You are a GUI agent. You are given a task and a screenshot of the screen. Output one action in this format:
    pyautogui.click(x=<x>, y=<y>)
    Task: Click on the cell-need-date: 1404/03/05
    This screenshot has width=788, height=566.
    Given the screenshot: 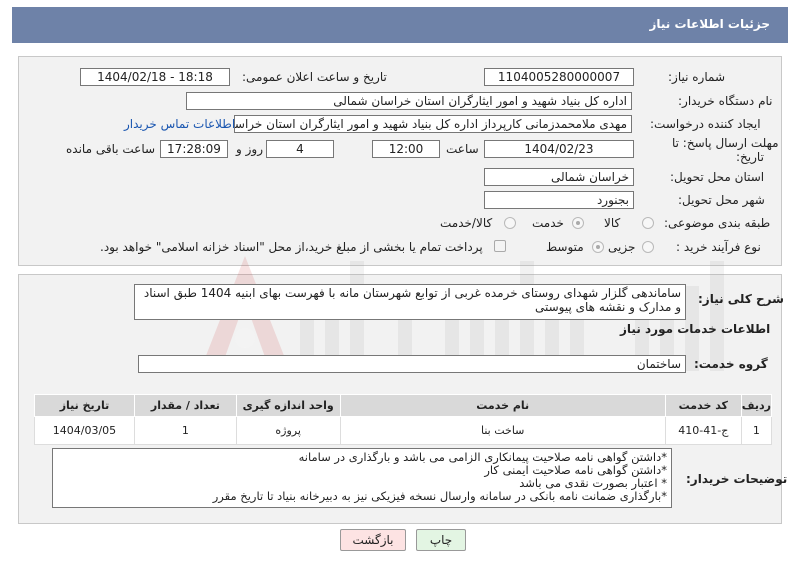 What is the action you would take?
    pyautogui.click(x=84, y=430)
    